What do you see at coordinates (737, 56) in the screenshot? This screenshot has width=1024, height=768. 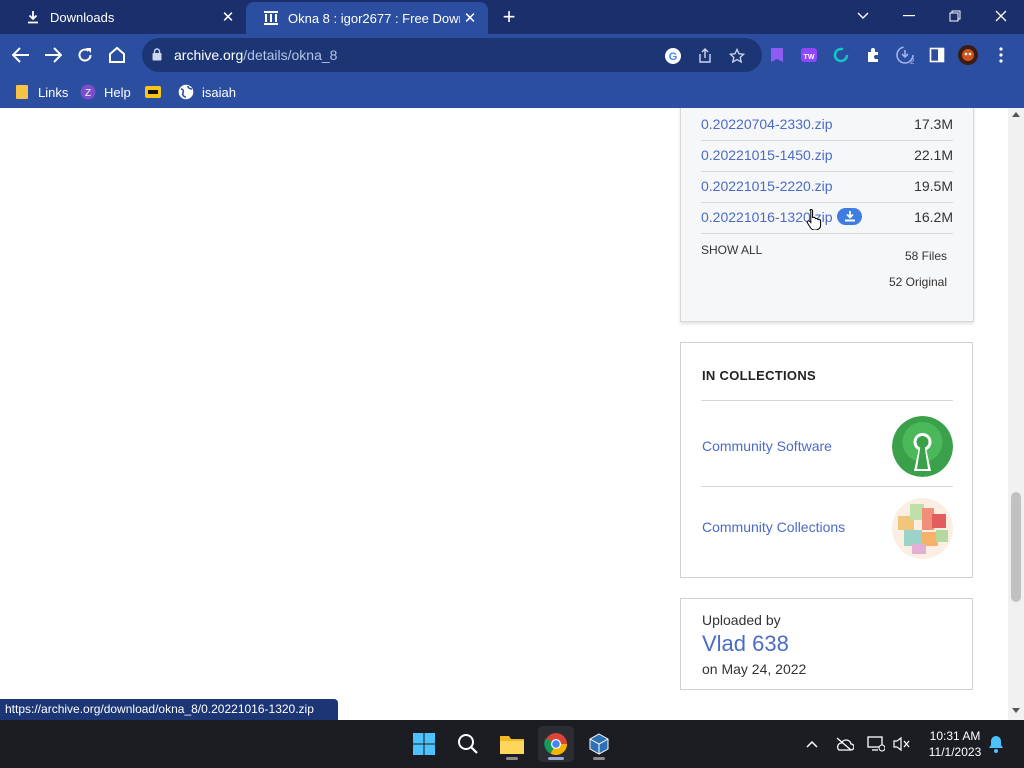 I see `bookmark-star-icon` at bounding box center [737, 56].